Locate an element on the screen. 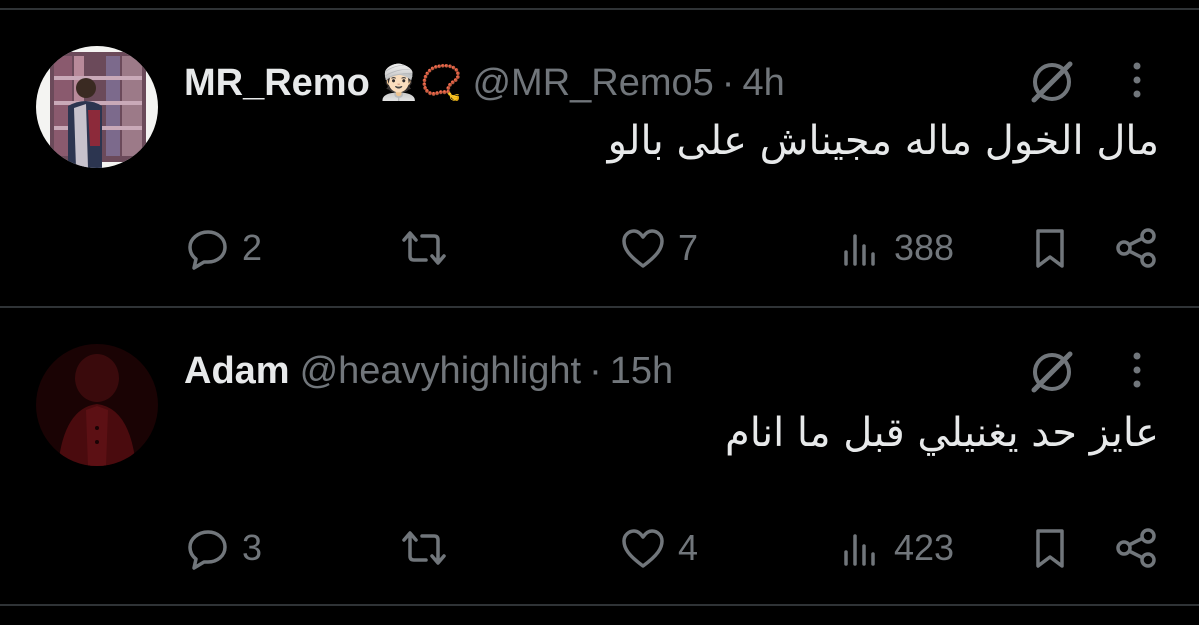 The height and width of the screenshot is (625, 1199). tweet-header: MR_Remo 👳🏻📿 @MR_Remo5 · 4h is located at coordinates (484, 83).